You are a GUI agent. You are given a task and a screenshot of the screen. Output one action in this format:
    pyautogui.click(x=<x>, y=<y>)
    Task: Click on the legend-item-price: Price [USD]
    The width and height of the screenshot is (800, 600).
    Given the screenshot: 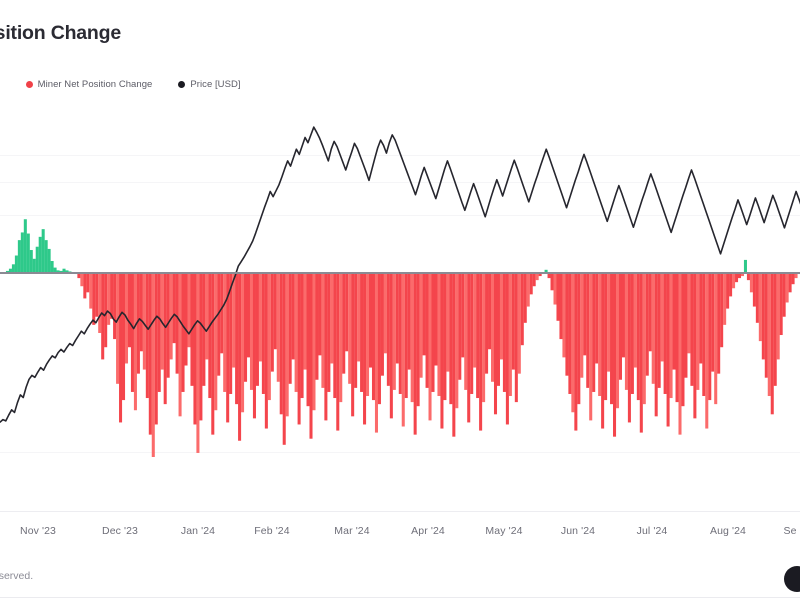 What is the action you would take?
    pyautogui.click(x=209, y=84)
    